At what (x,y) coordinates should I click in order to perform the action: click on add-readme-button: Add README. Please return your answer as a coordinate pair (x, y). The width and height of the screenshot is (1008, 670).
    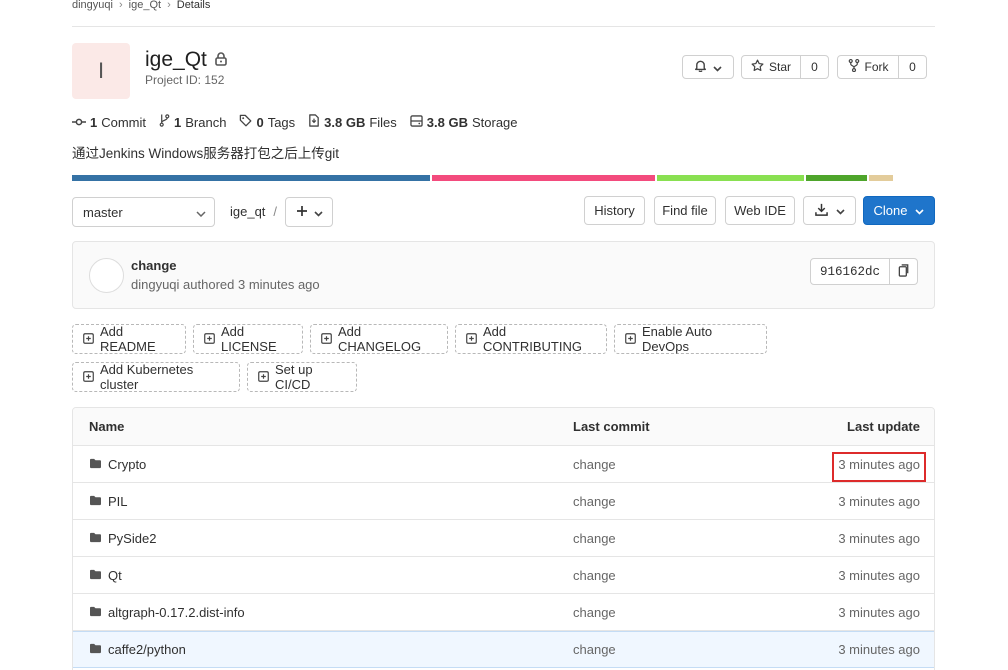
    Looking at the image, I should click on (129, 339).